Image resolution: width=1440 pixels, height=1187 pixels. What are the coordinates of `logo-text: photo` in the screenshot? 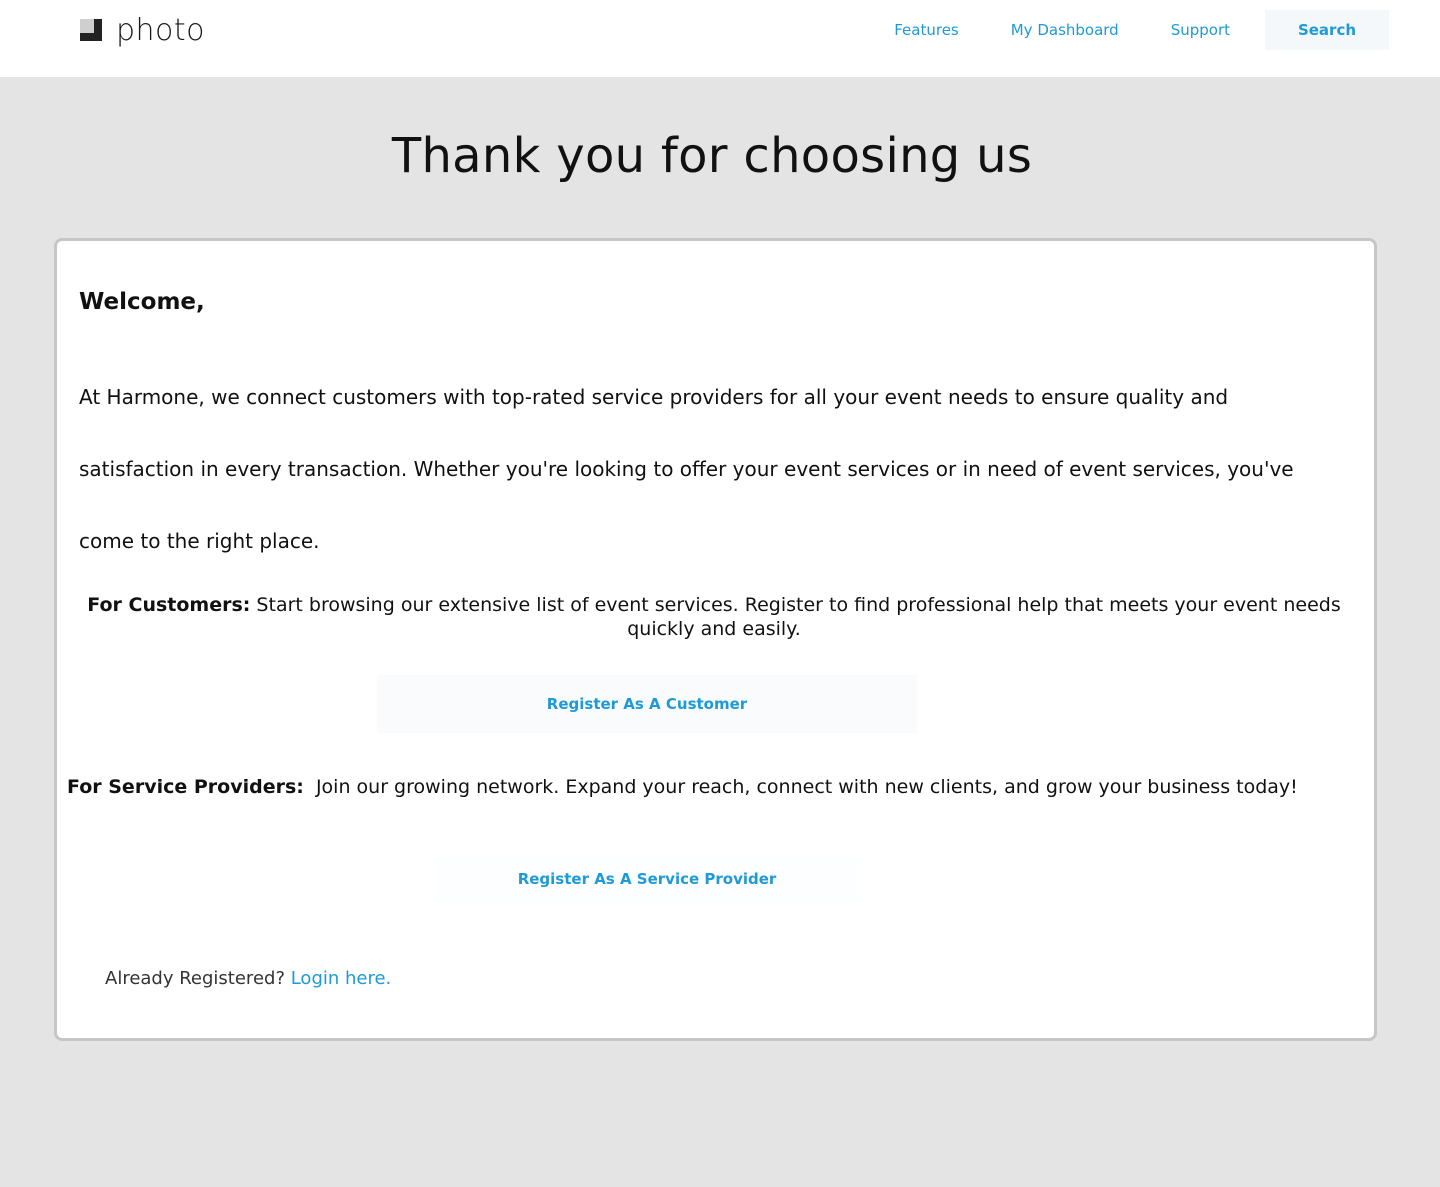 It's located at (161, 30).